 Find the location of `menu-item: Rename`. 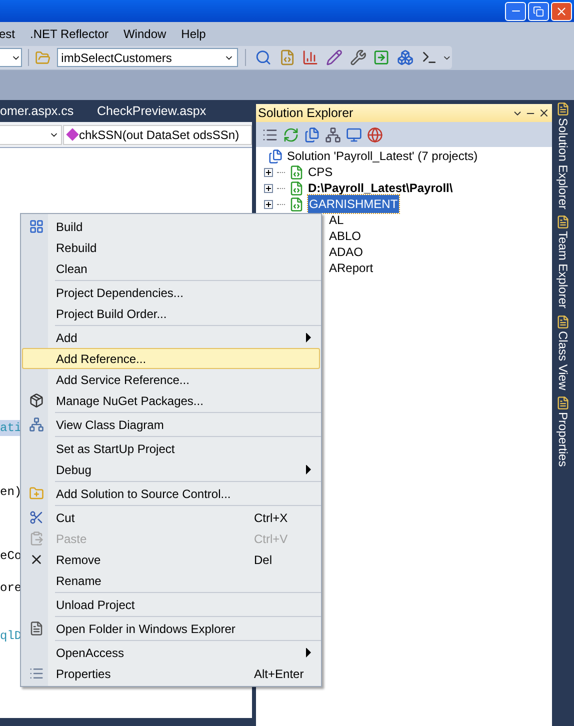

menu-item: Rename is located at coordinates (171, 580).